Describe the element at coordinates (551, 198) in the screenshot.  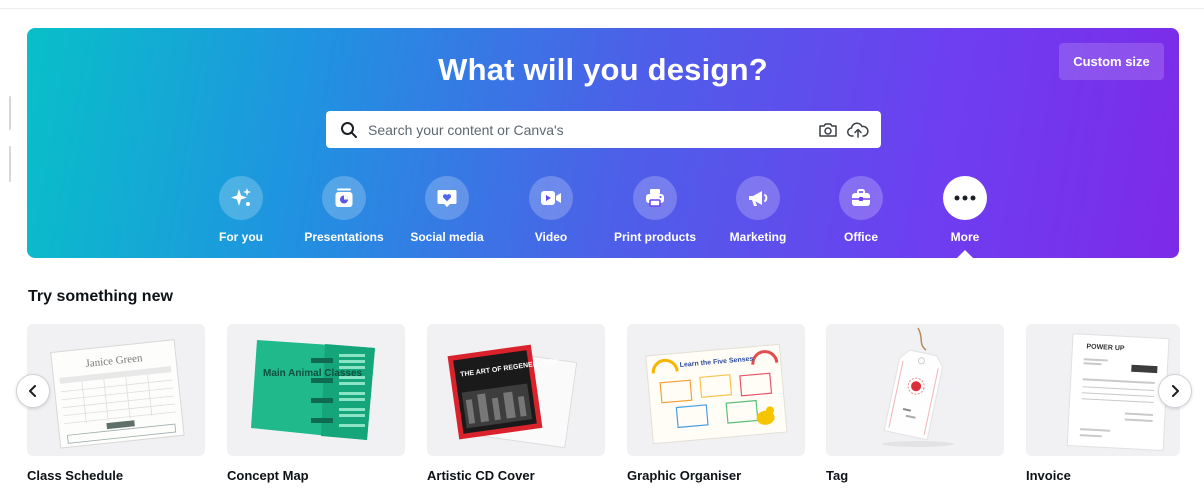
I see `video-camera-icon` at that location.